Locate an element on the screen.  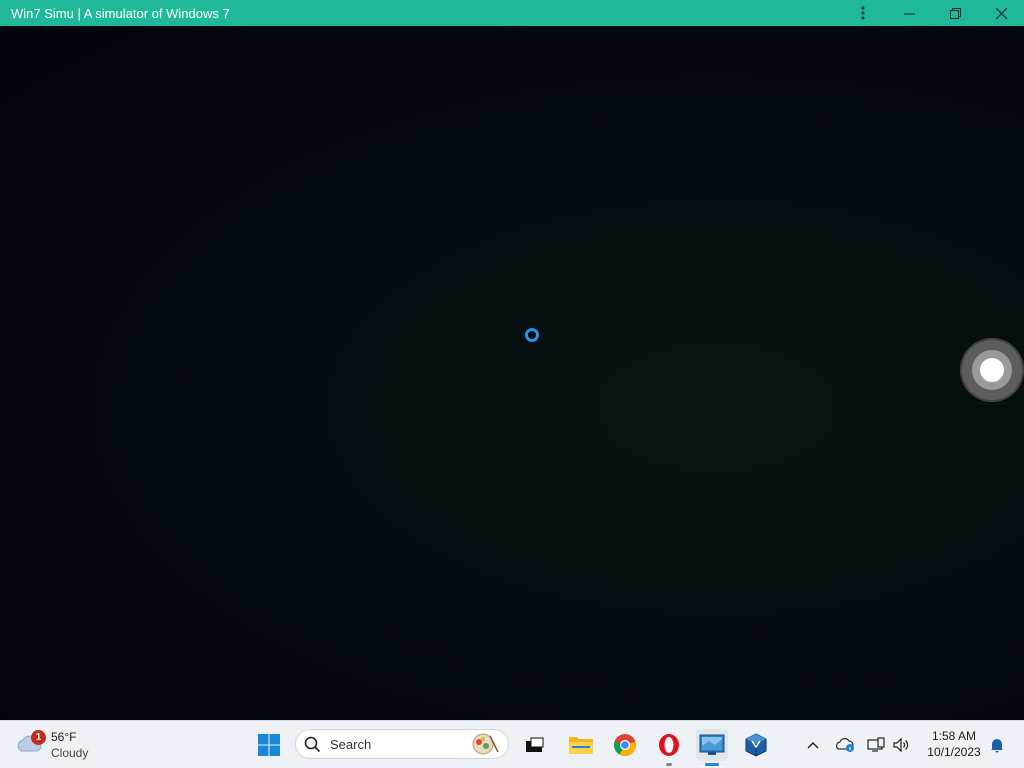
folder-icon is located at coordinates (581, 745).